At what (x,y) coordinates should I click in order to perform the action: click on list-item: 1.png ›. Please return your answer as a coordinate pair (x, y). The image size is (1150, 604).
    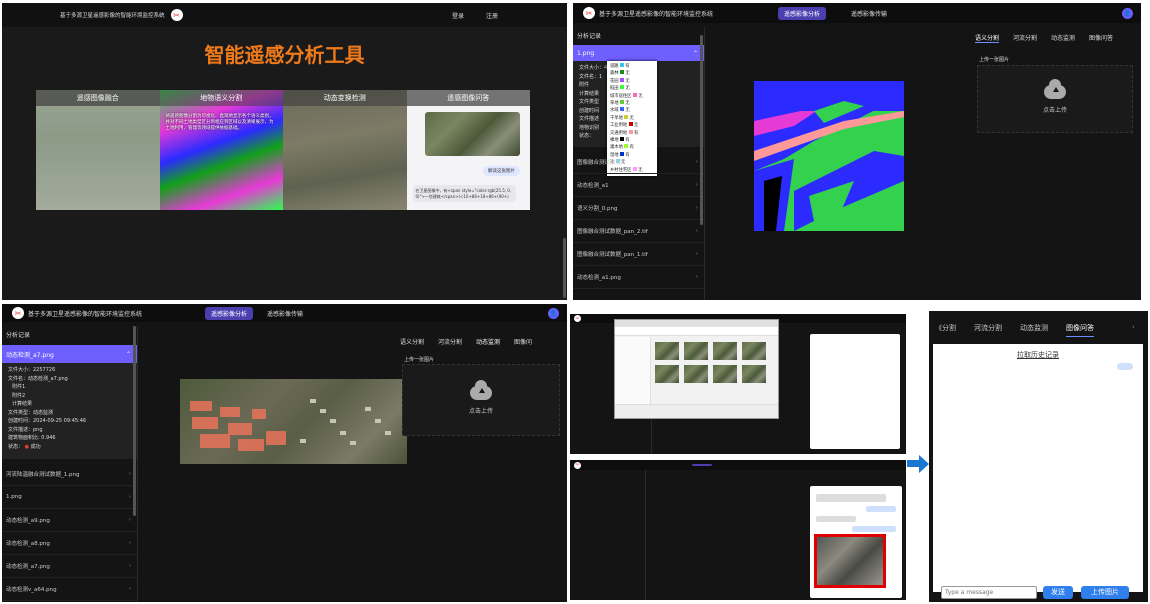
    Looking at the image, I should click on (69, 497).